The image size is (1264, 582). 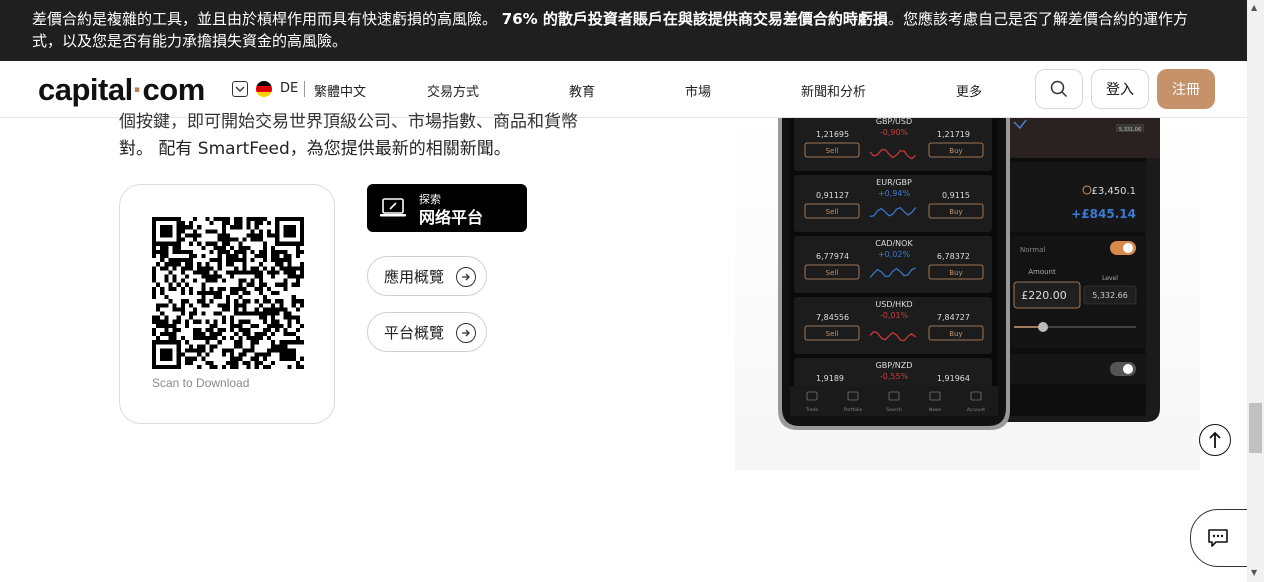 What do you see at coordinates (956, 195) in the screenshot?
I see `buy-price: 0,9115` at bounding box center [956, 195].